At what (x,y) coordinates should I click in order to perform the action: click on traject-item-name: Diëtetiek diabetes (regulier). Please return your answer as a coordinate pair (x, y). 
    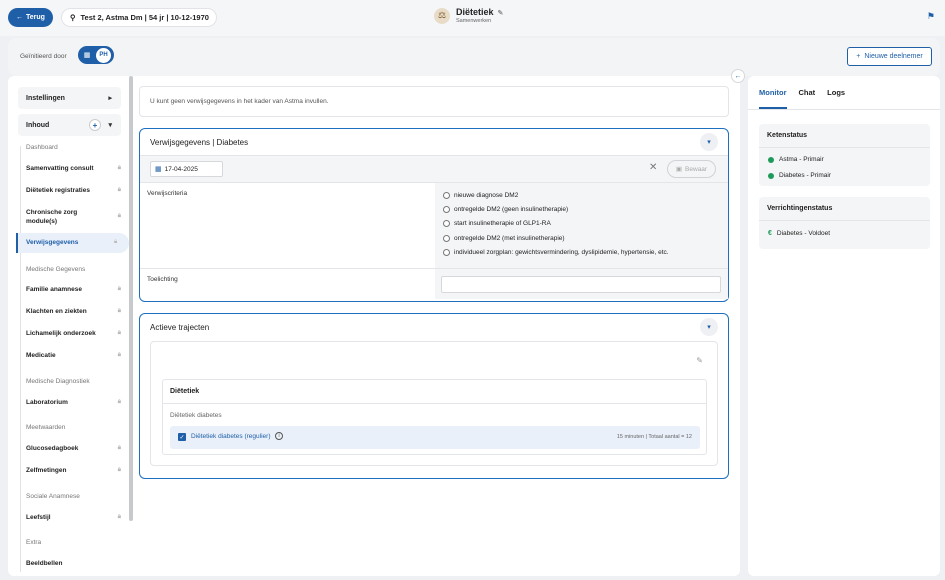
    Looking at the image, I should click on (230, 436).